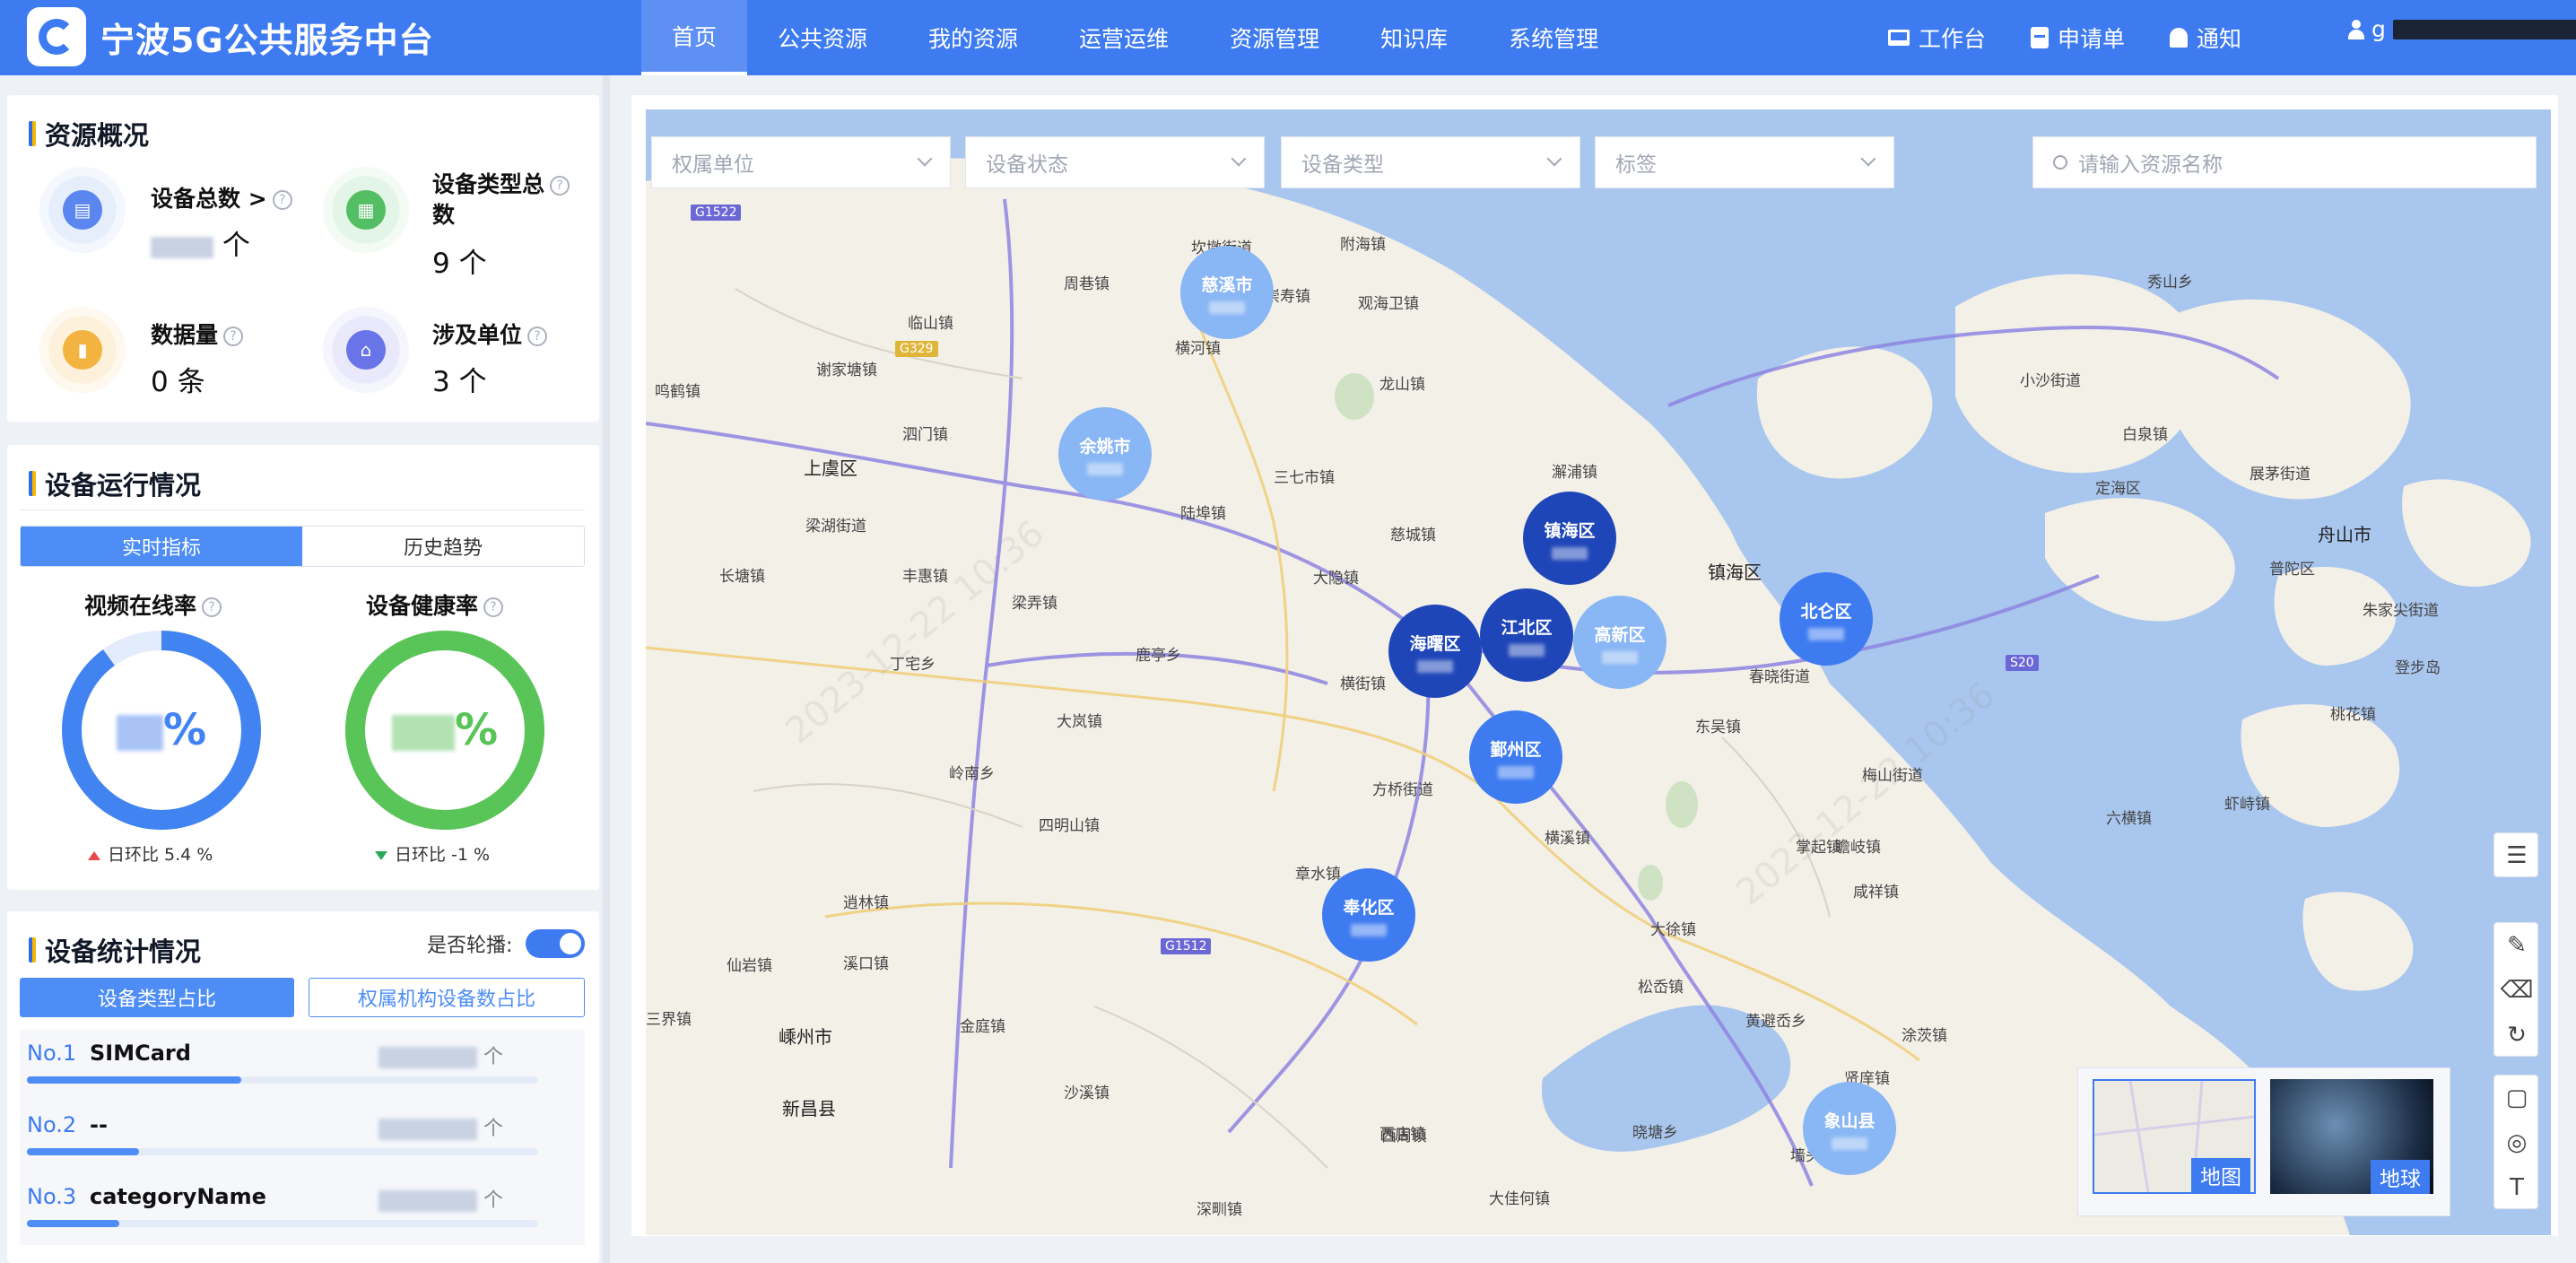 The width and height of the screenshot is (2576, 1263). What do you see at coordinates (694, 37) in the screenshot?
I see `nav-home: 首页` at bounding box center [694, 37].